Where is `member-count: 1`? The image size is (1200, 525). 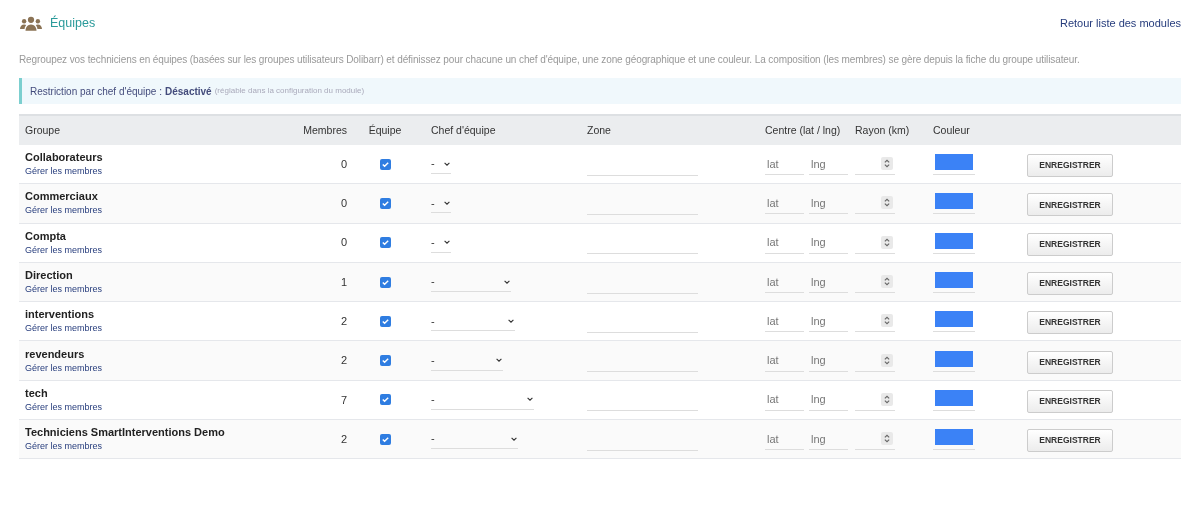
member-count: 1 is located at coordinates (344, 282).